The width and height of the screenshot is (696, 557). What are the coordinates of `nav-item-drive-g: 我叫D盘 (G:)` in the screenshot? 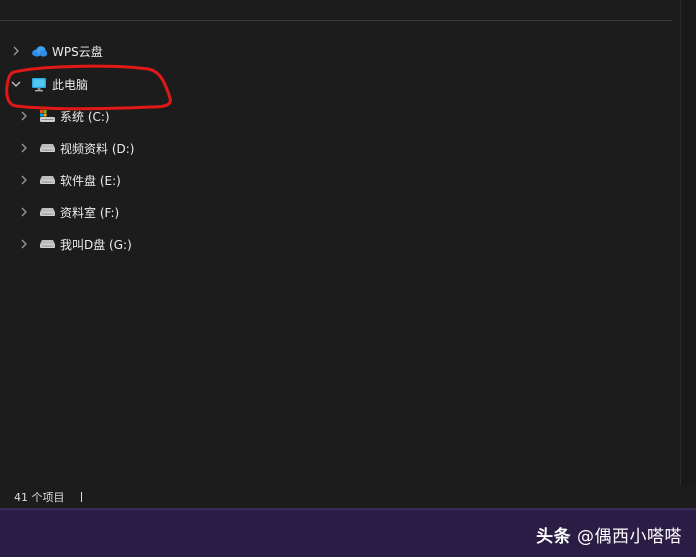 It's located at (75, 244).